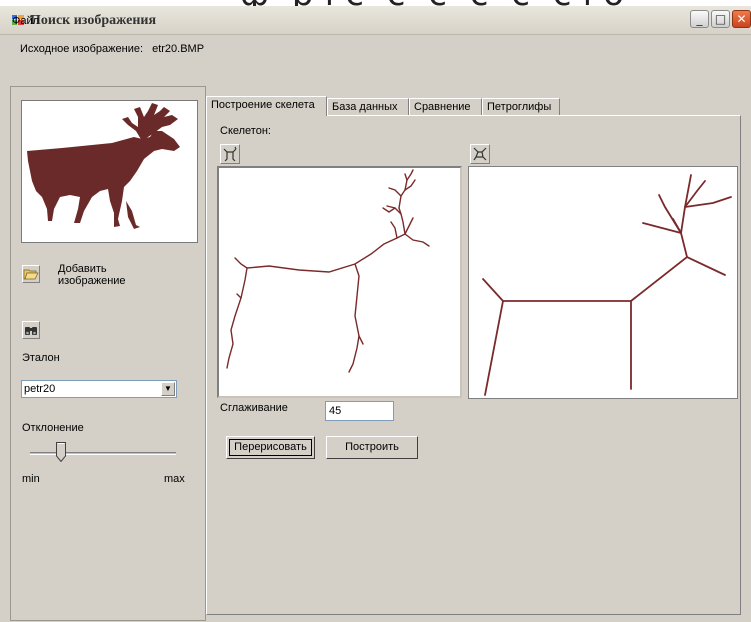 This screenshot has width=751, height=622. I want to click on minimize-icon: _, so click(699, 19).